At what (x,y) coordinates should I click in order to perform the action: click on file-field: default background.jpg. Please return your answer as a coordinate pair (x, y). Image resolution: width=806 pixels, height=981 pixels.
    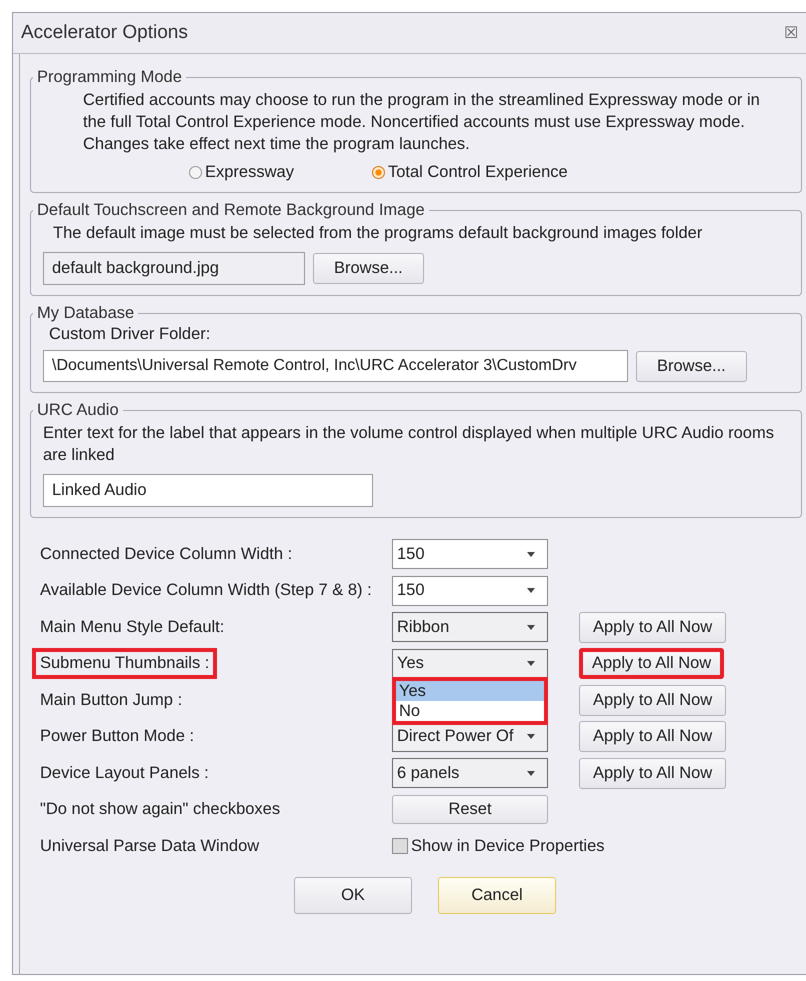
    Looking at the image, I should click on (174, 268).